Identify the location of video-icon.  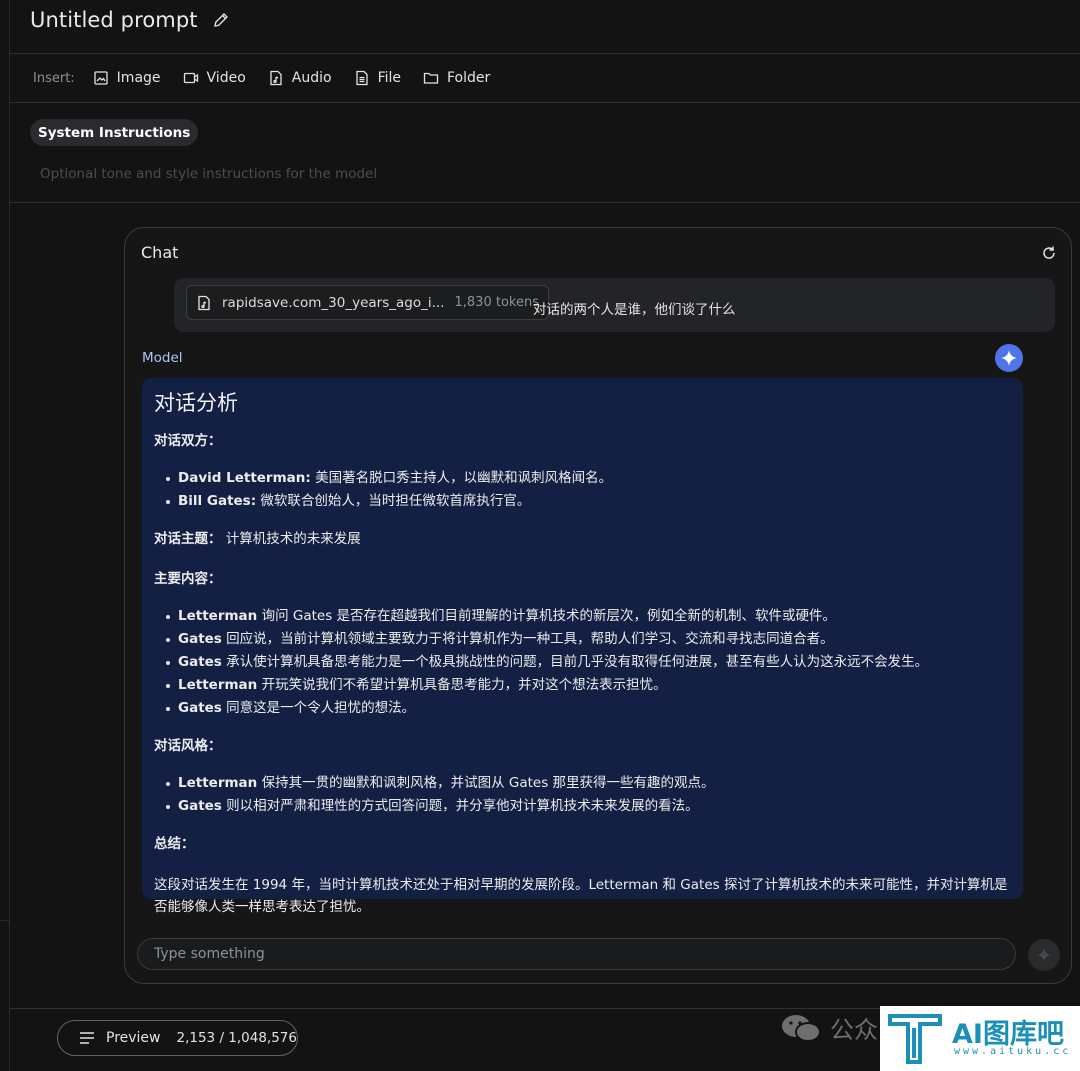
(190, 78).